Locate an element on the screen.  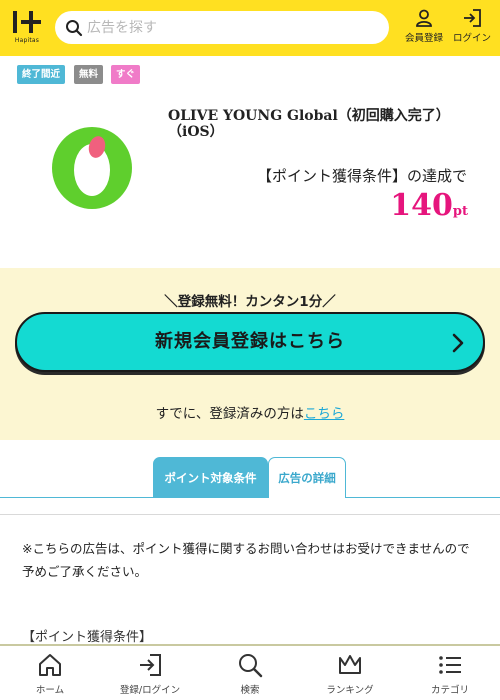
login-label: ログイン is located at coordinates (471, 38).